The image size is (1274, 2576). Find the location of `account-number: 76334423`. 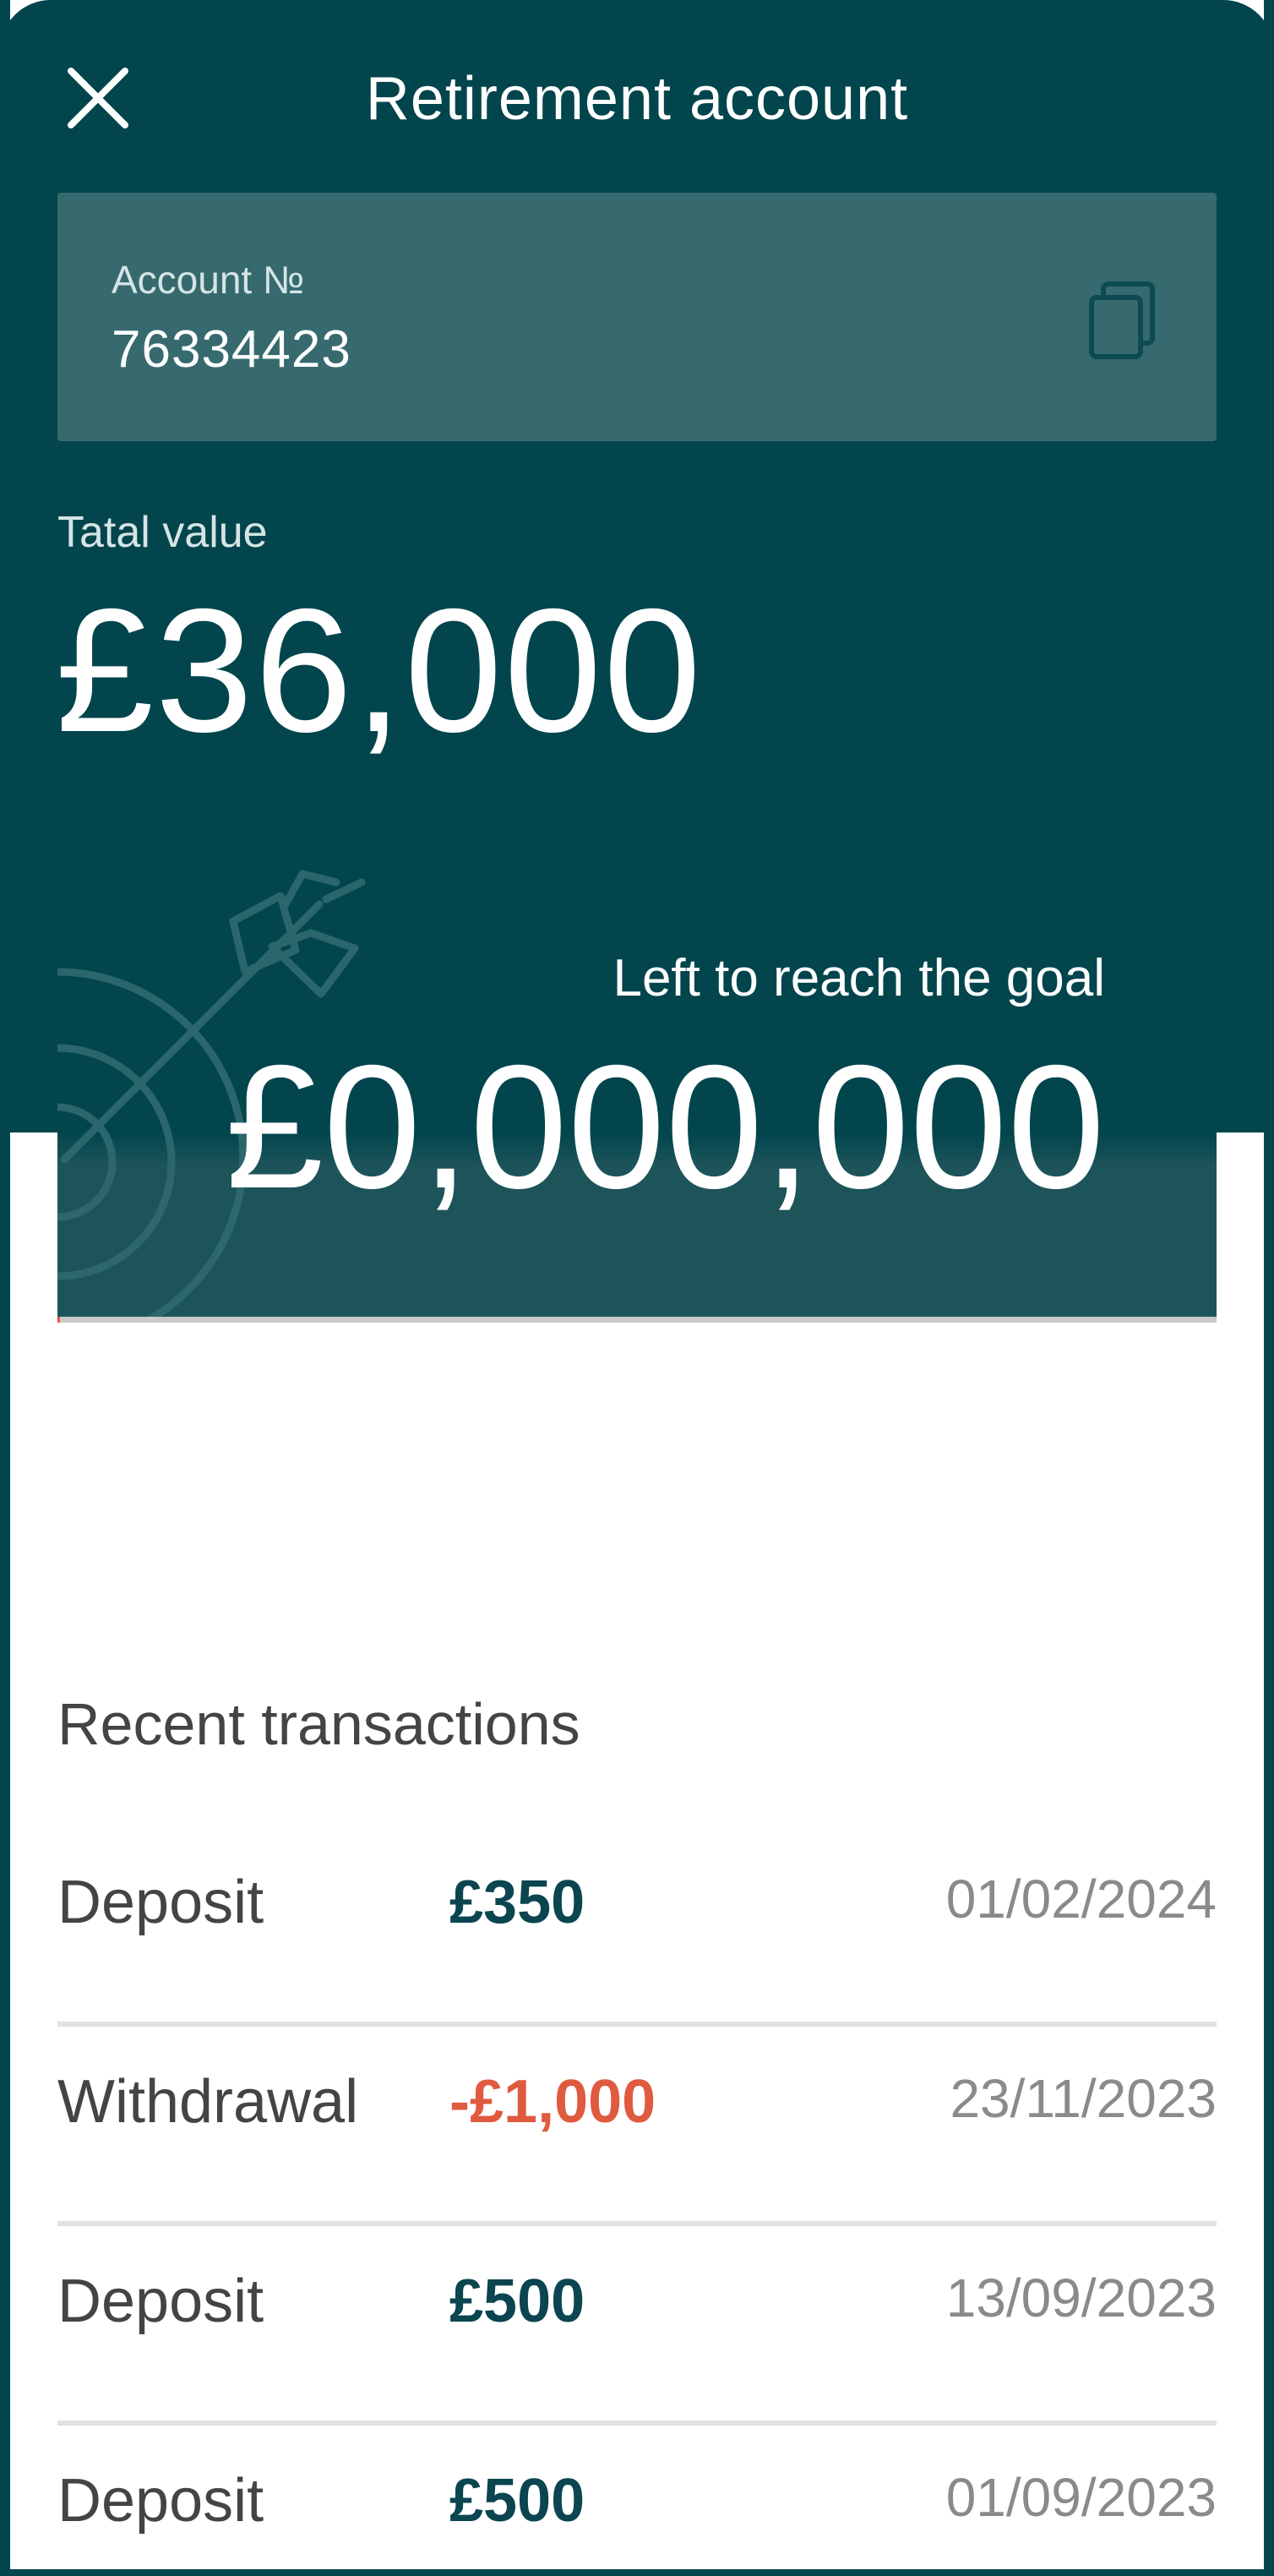

account-number: 76334423 is located at coordinates (231, 349).